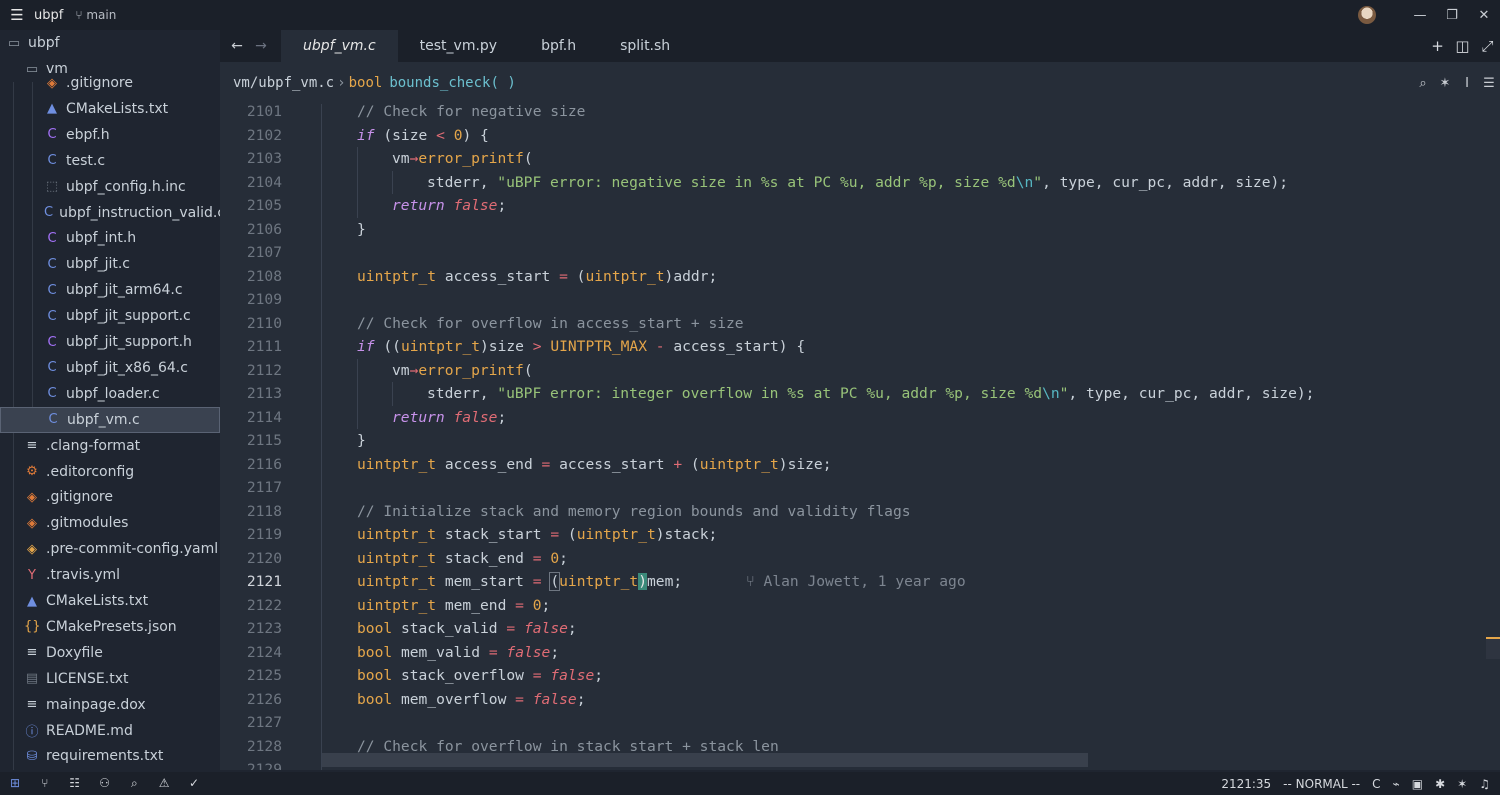 This screenshot has width=1500, height=795. I want to click on minimize-button: —, so click(1420, 15).